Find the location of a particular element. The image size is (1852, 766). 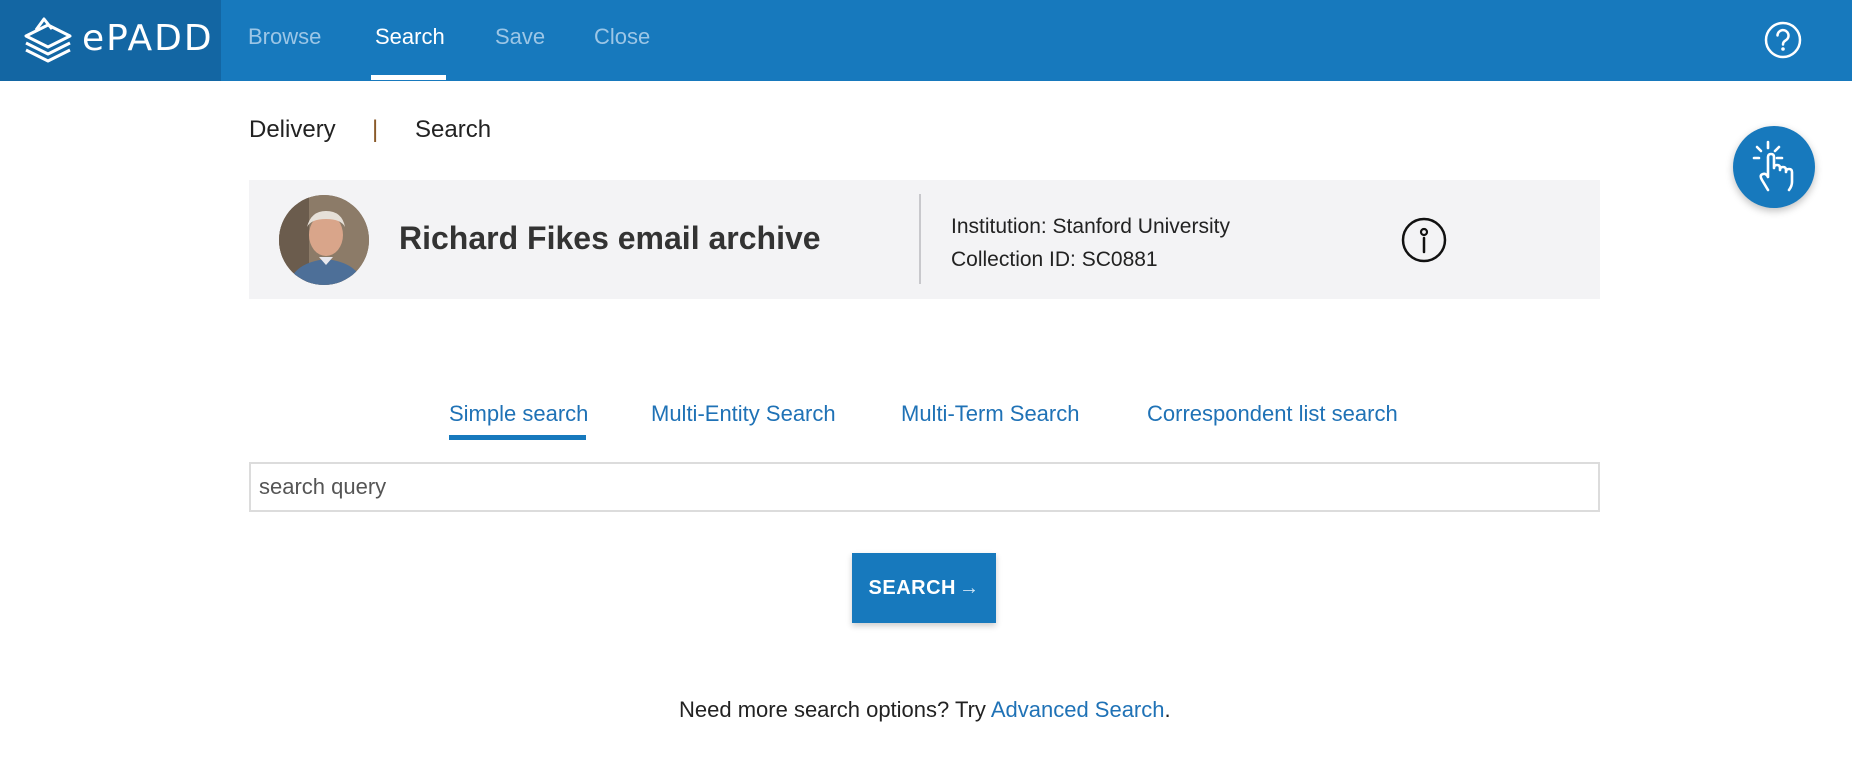

avatar is located at coordinates (324, 240).